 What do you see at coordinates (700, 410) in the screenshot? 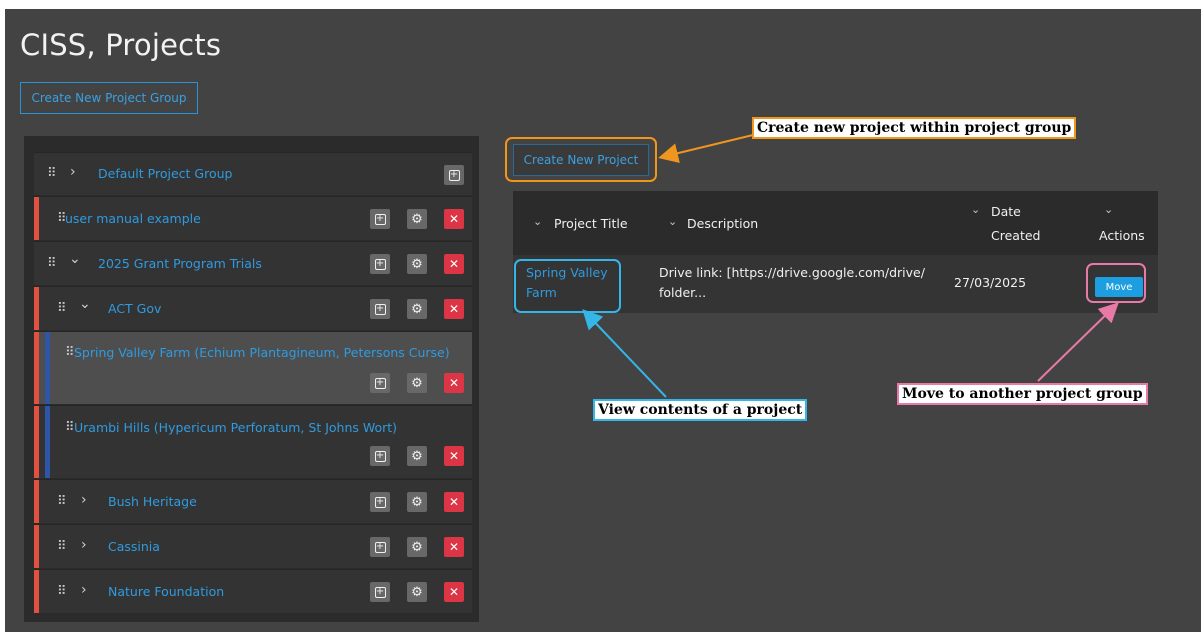
I see `callout-view-contents: View contents of a project` at bounding box center [700, 410].